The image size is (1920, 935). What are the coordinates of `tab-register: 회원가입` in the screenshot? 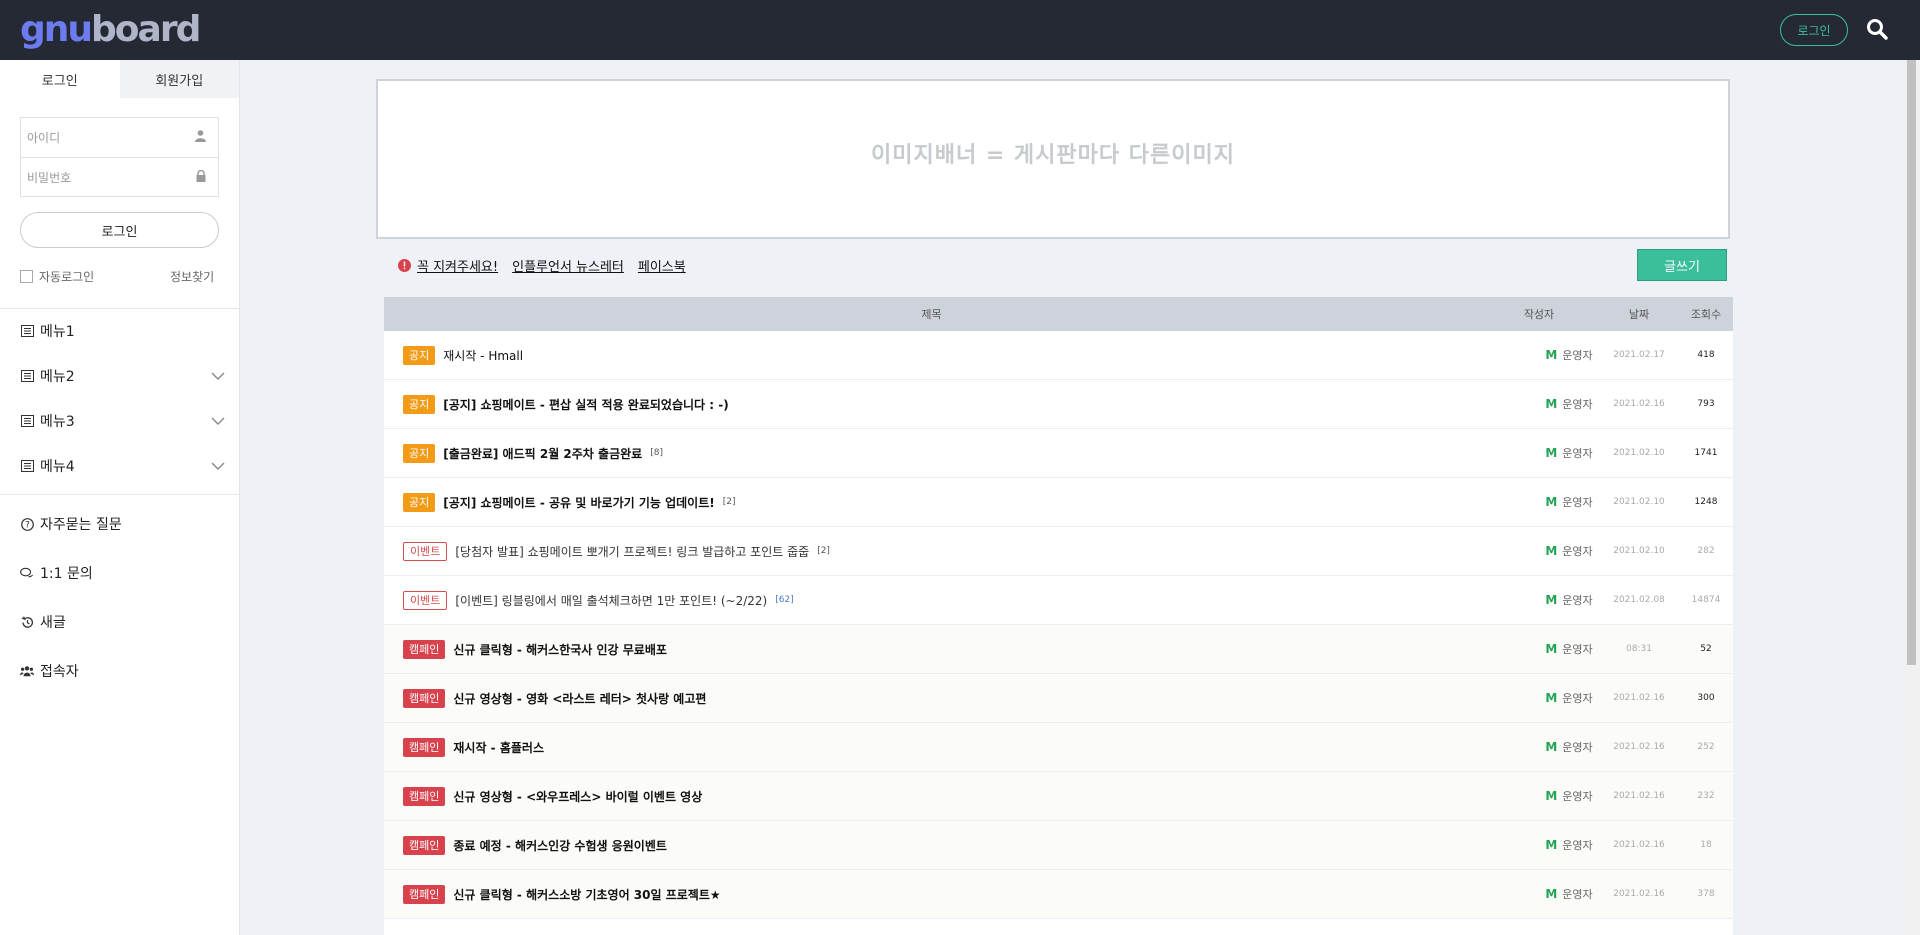 It's located at (179, 79).